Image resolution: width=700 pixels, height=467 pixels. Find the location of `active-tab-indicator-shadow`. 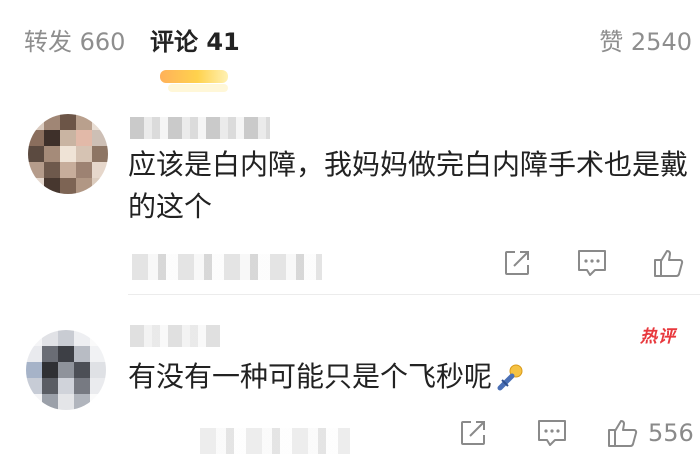

active-tab-indicator-shadow is located at coordinates (198, 88).